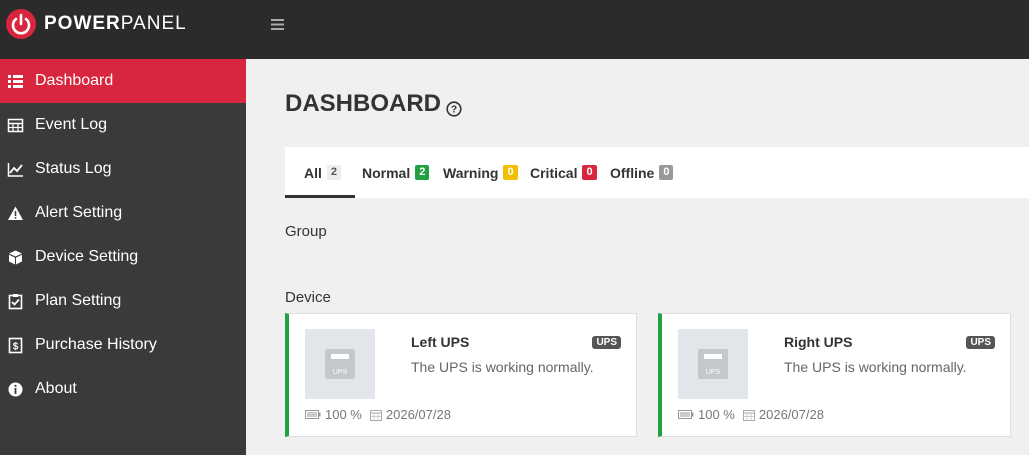  Describe the element at coordinates (123, 169) in the screenshot. I see `sidebar-item-status-log: Status Log` at that location.